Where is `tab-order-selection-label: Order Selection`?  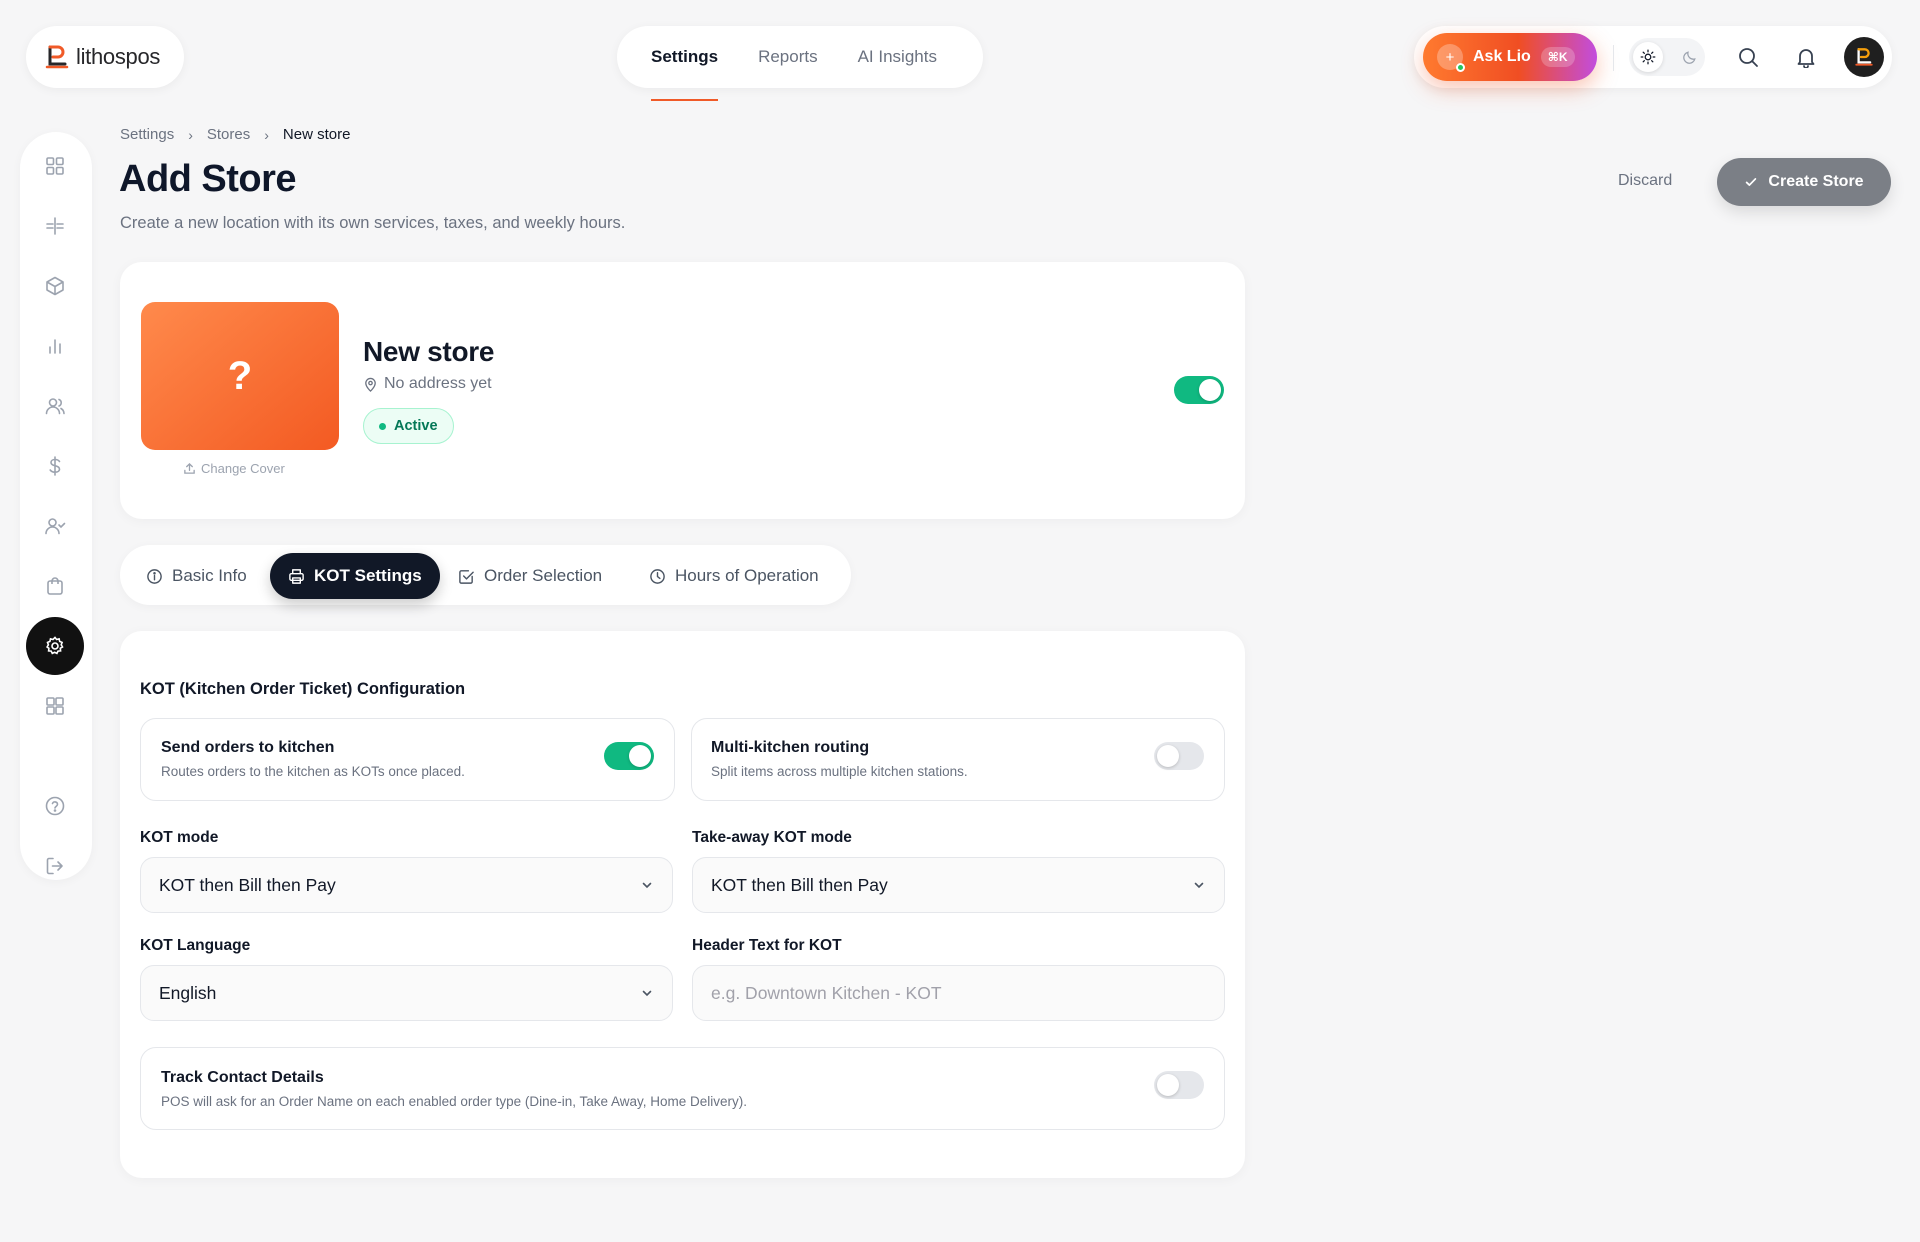
tab-order-selection-label: Order Selection is located at coordinates (543, 575).